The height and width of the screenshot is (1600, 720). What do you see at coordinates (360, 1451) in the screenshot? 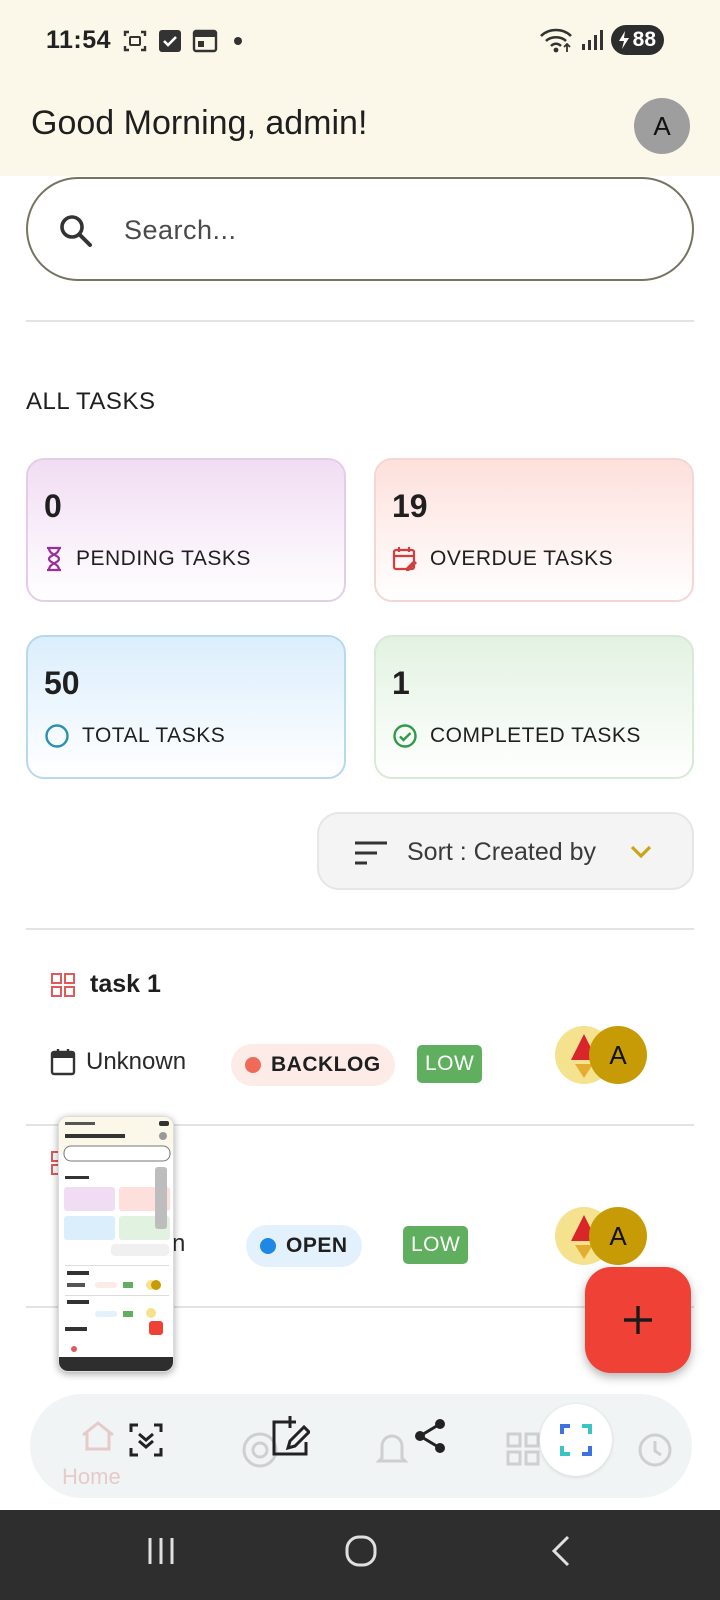
I see `bottom-navigation: Home` at bounding box center [360, 1451].